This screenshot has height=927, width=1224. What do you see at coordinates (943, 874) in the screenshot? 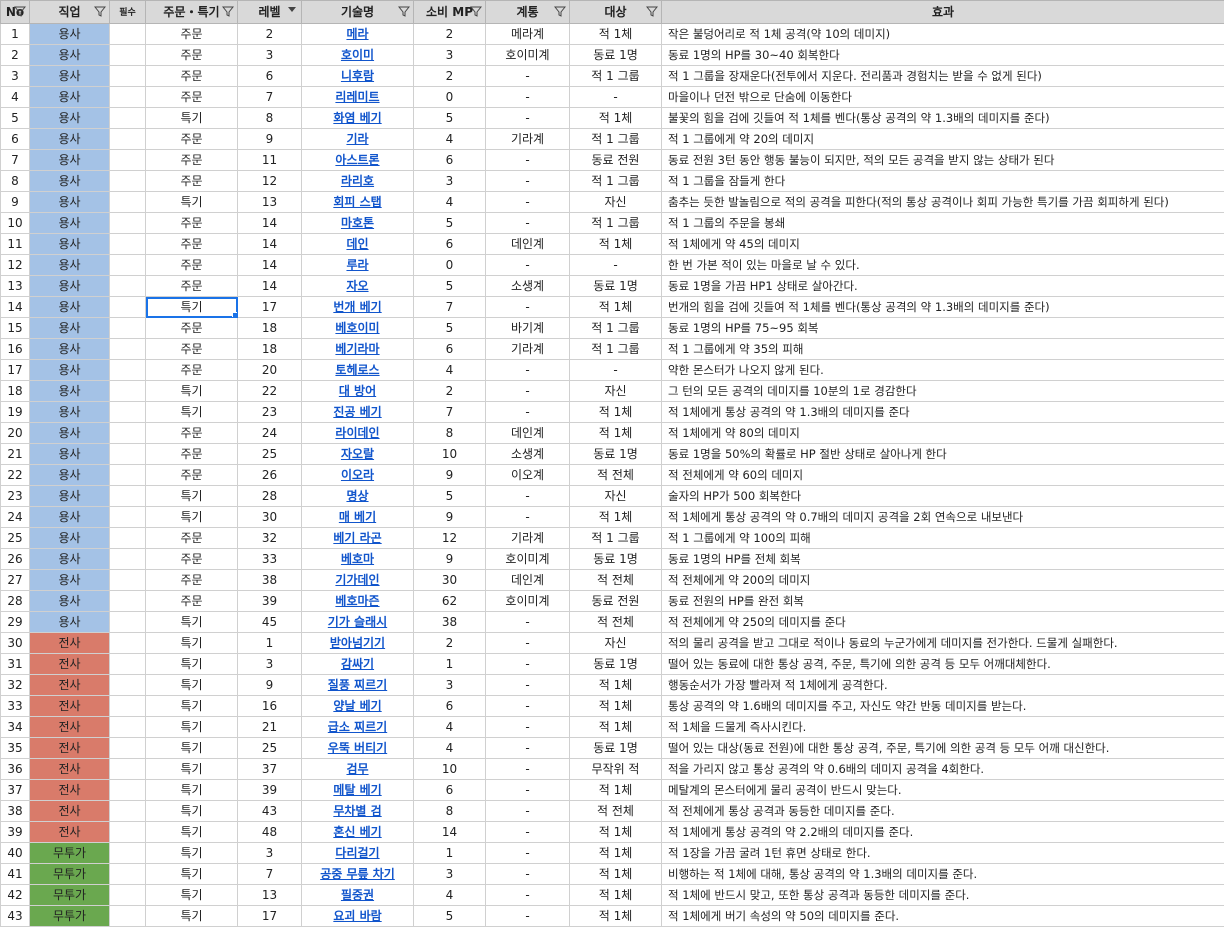
I see `cell-effect: 비행하는 적 1체에 대해, 통상 공격의 약 1.3배의 데미지를 준다.` at bounding box center [943, 874].